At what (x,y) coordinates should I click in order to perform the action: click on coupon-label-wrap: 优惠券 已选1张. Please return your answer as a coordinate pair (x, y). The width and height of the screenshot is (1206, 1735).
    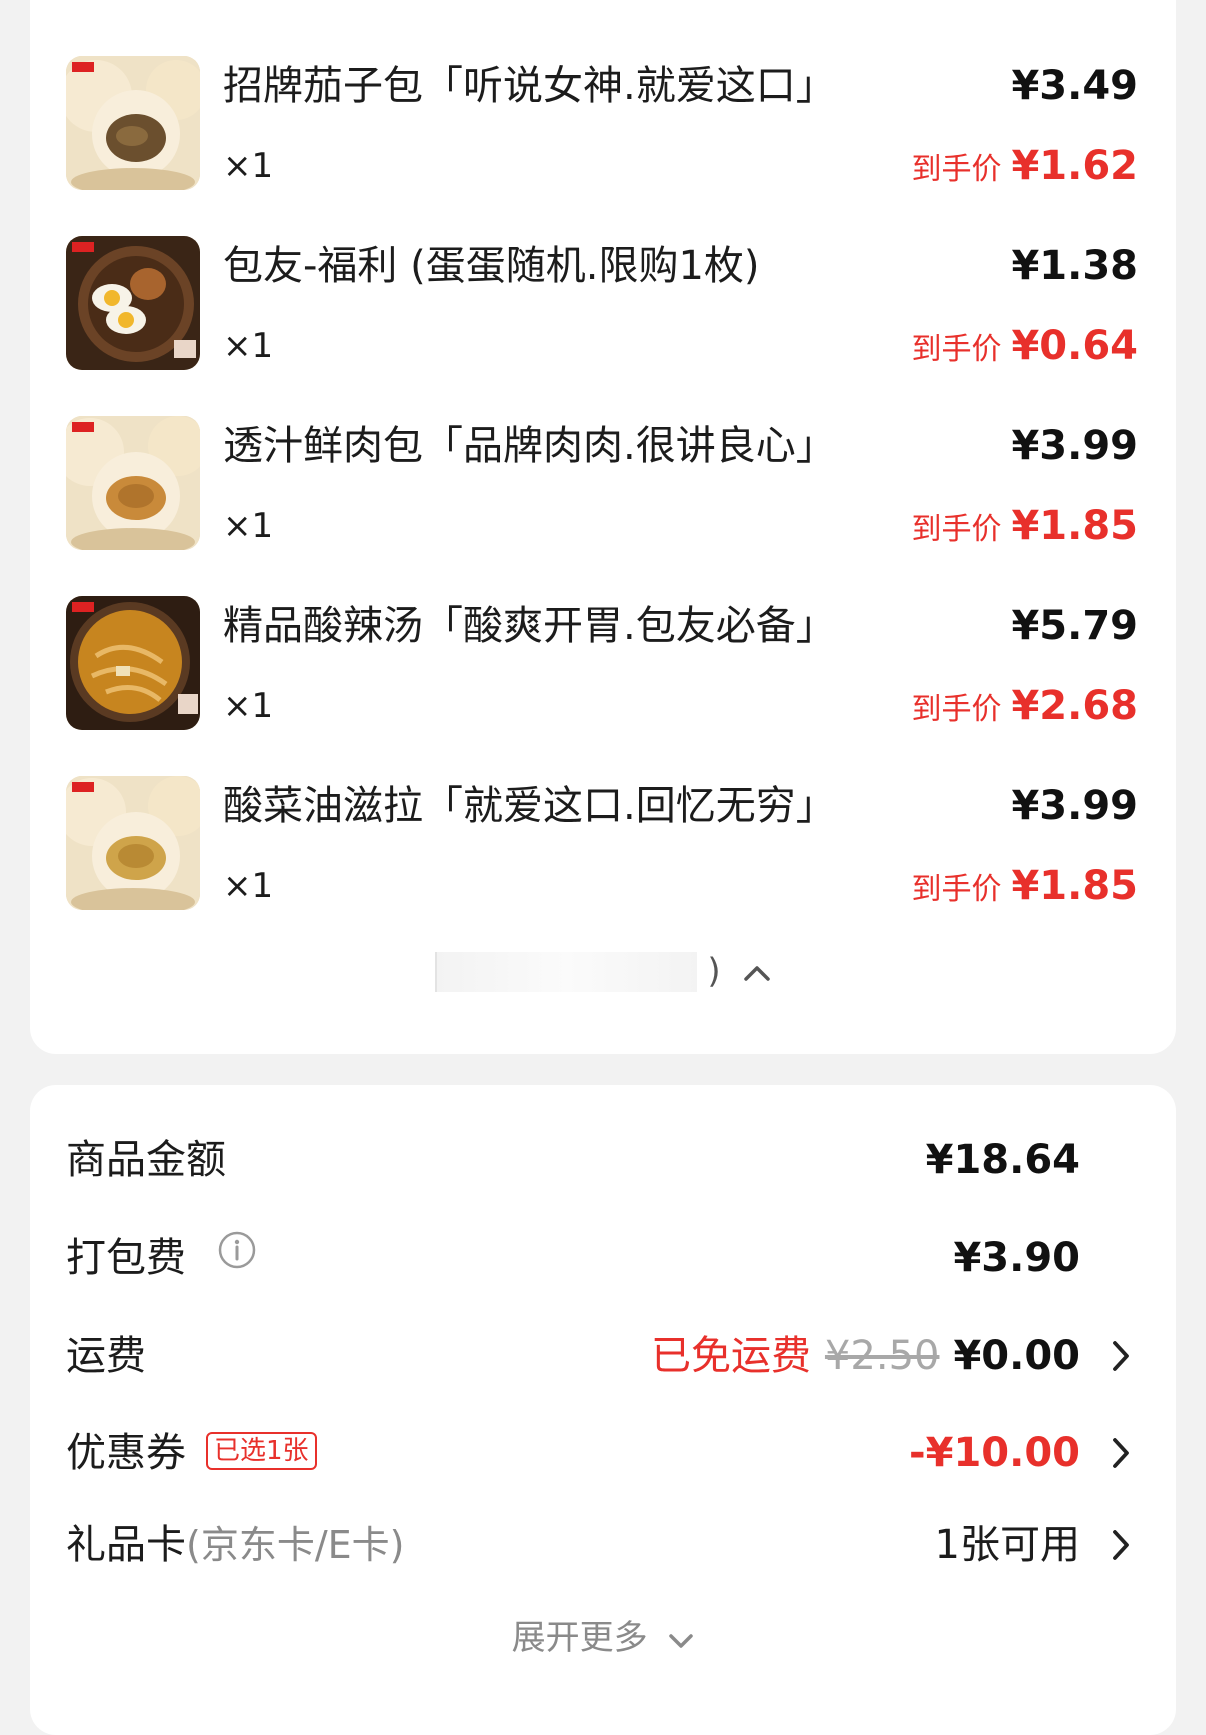
    Looking at the image, I should click on (191, 1453).